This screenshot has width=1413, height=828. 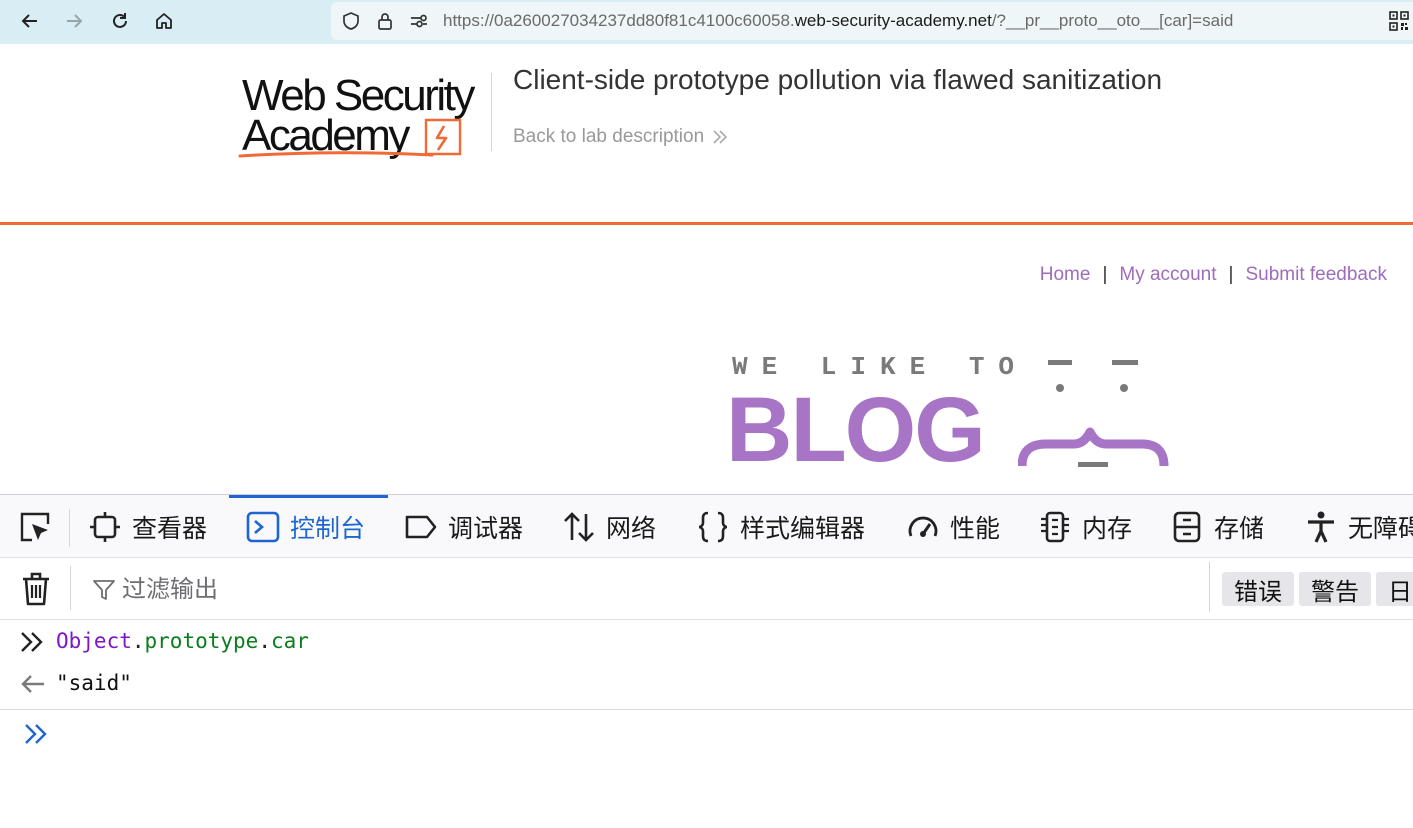 I want to click on logo-divider, so click(x=491, y=112).